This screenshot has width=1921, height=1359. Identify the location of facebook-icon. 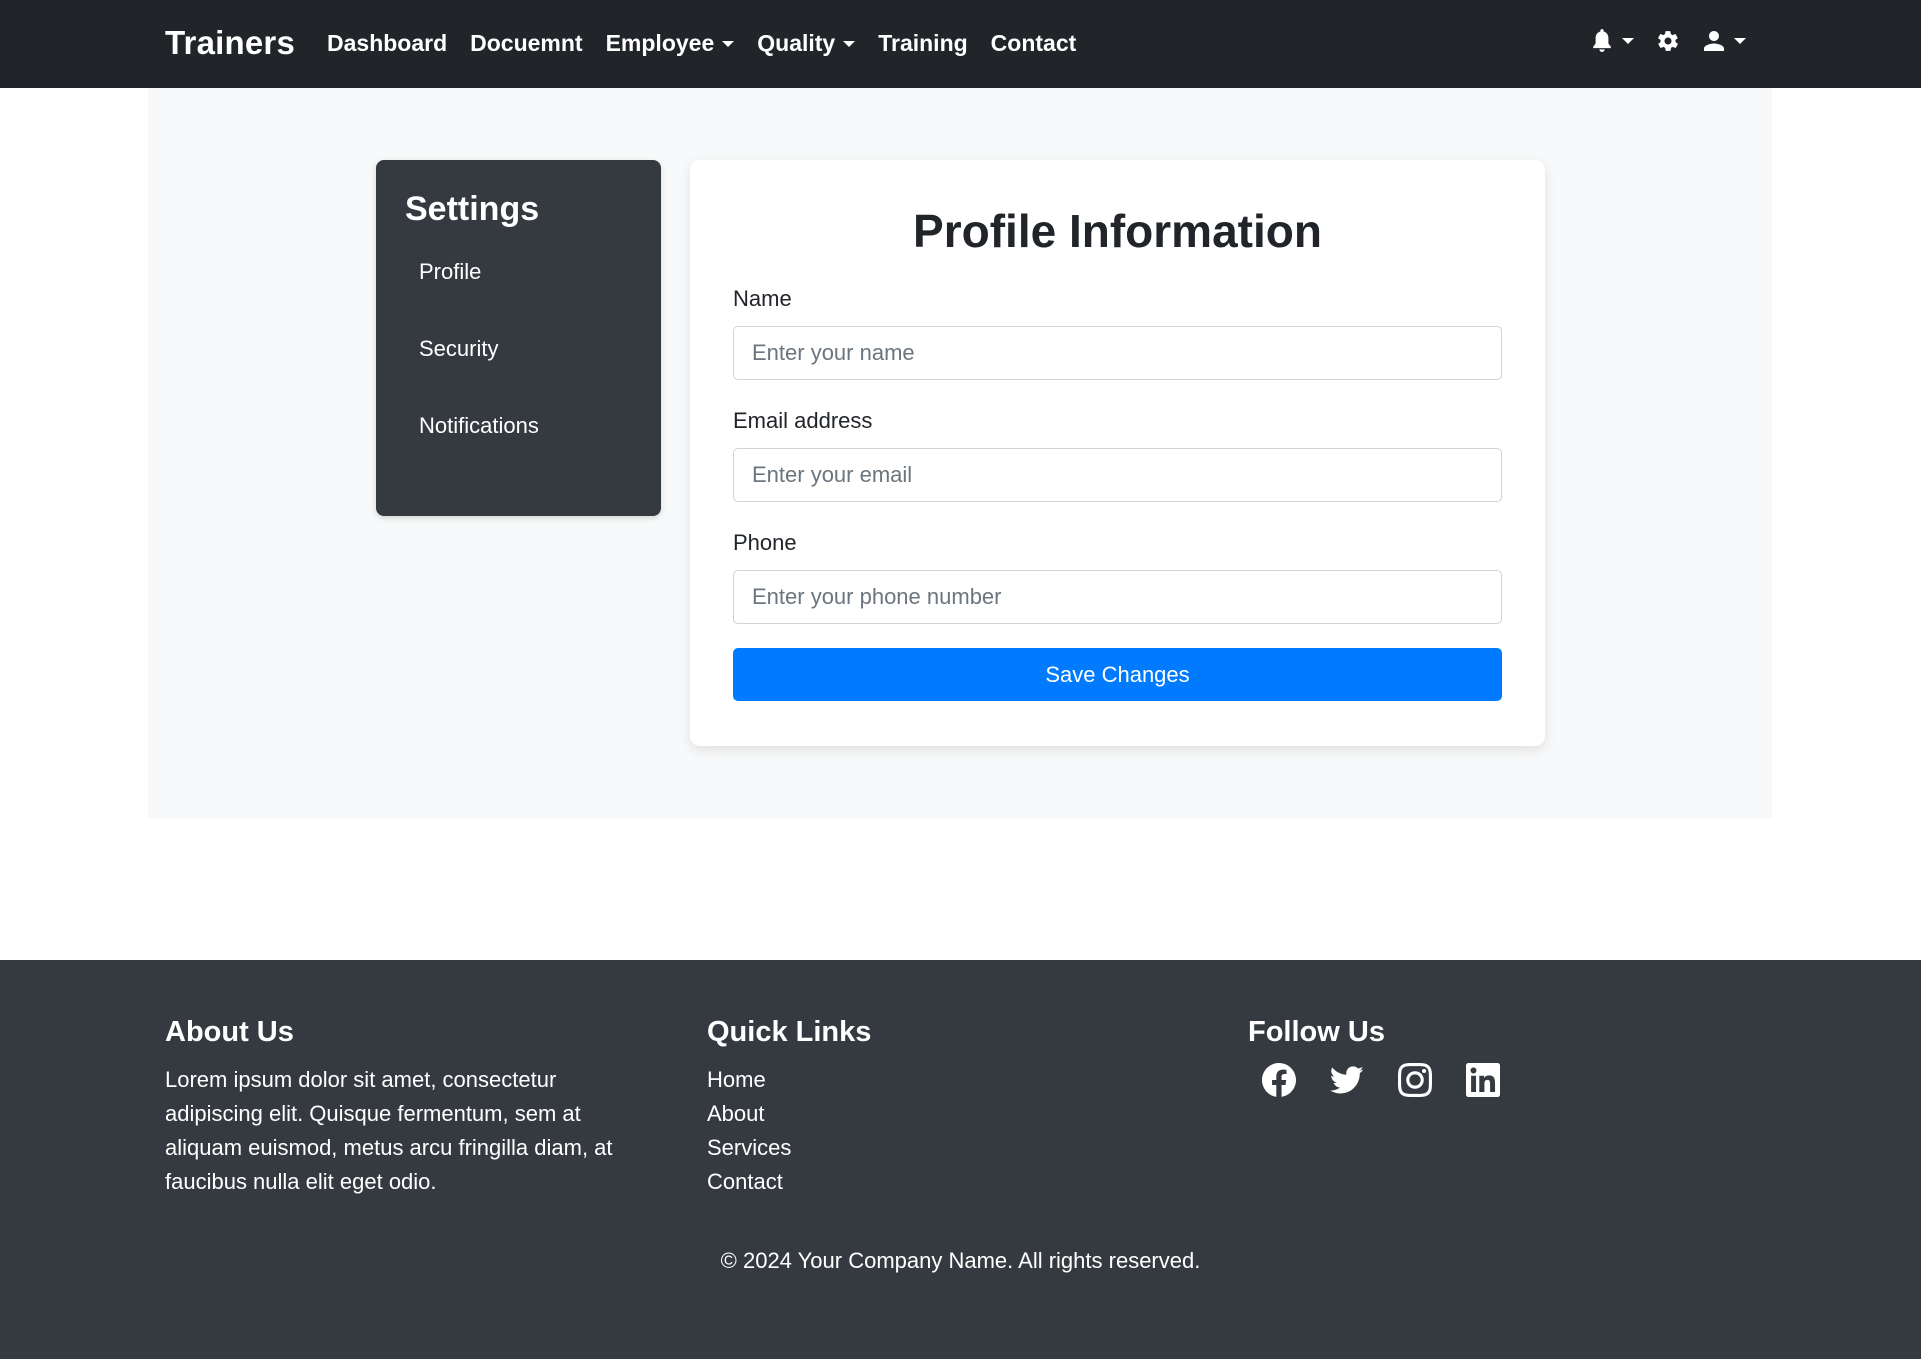
(1279, 1080).